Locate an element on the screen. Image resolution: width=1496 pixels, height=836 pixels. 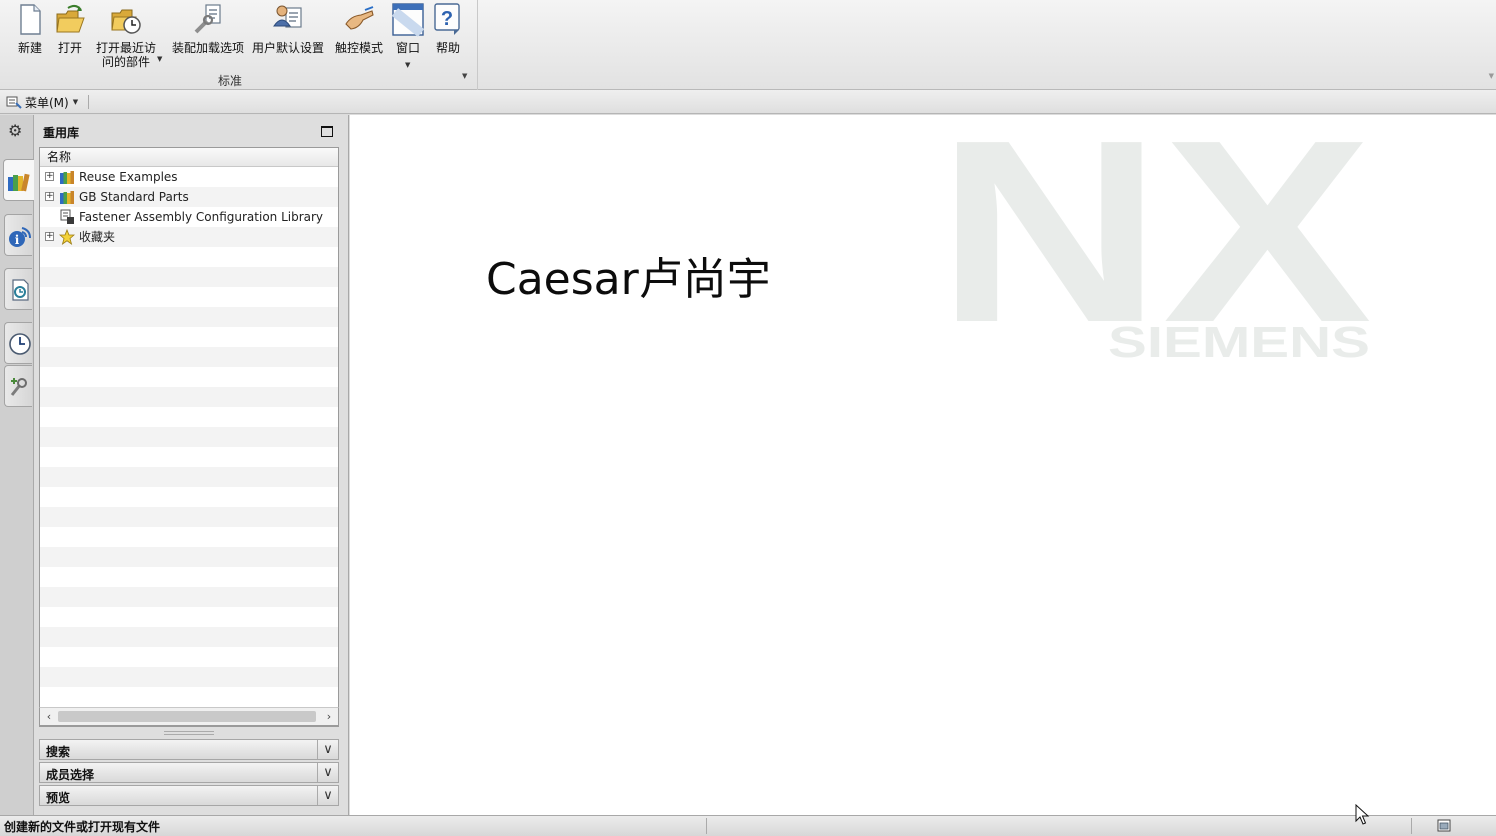
tree-item-fastener-library: Fastener Assembly Configuration Library is located at coordinates (189, 217).